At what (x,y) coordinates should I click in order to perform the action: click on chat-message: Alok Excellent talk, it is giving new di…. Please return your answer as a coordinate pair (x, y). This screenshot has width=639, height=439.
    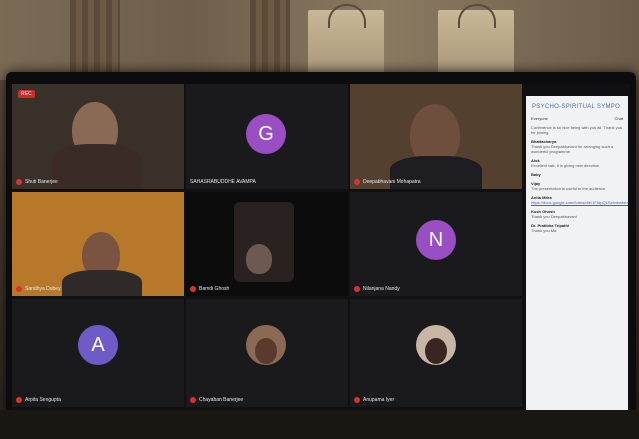
    Looking at the image, I should click on (566, 163).